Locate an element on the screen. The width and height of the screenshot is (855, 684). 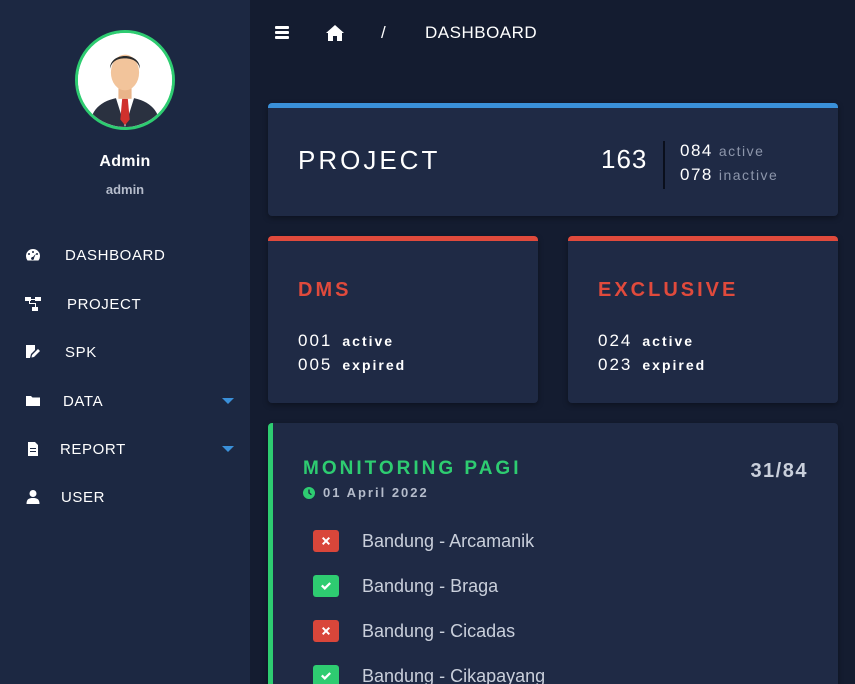
edit-document-icon is located at coordinates (33, 352).